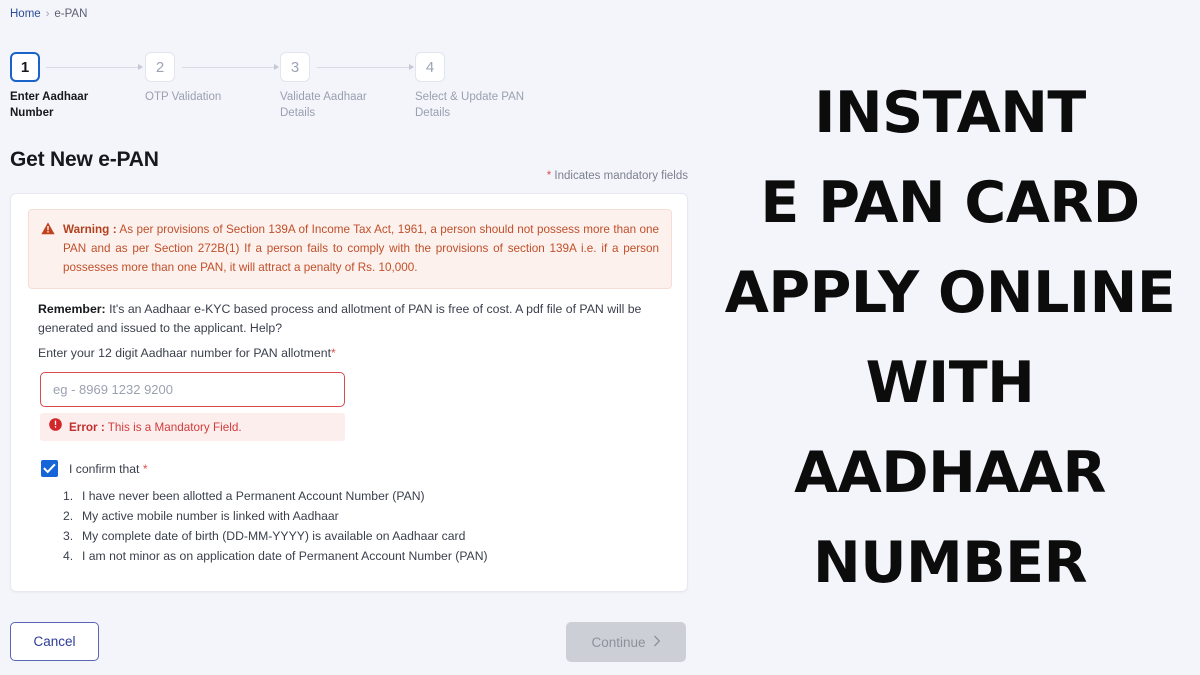  Describe the element at coordinates (355, 86) in the screenshot. I see `stepper-step-3: 3 Validate Aadhaar Details` at that location.